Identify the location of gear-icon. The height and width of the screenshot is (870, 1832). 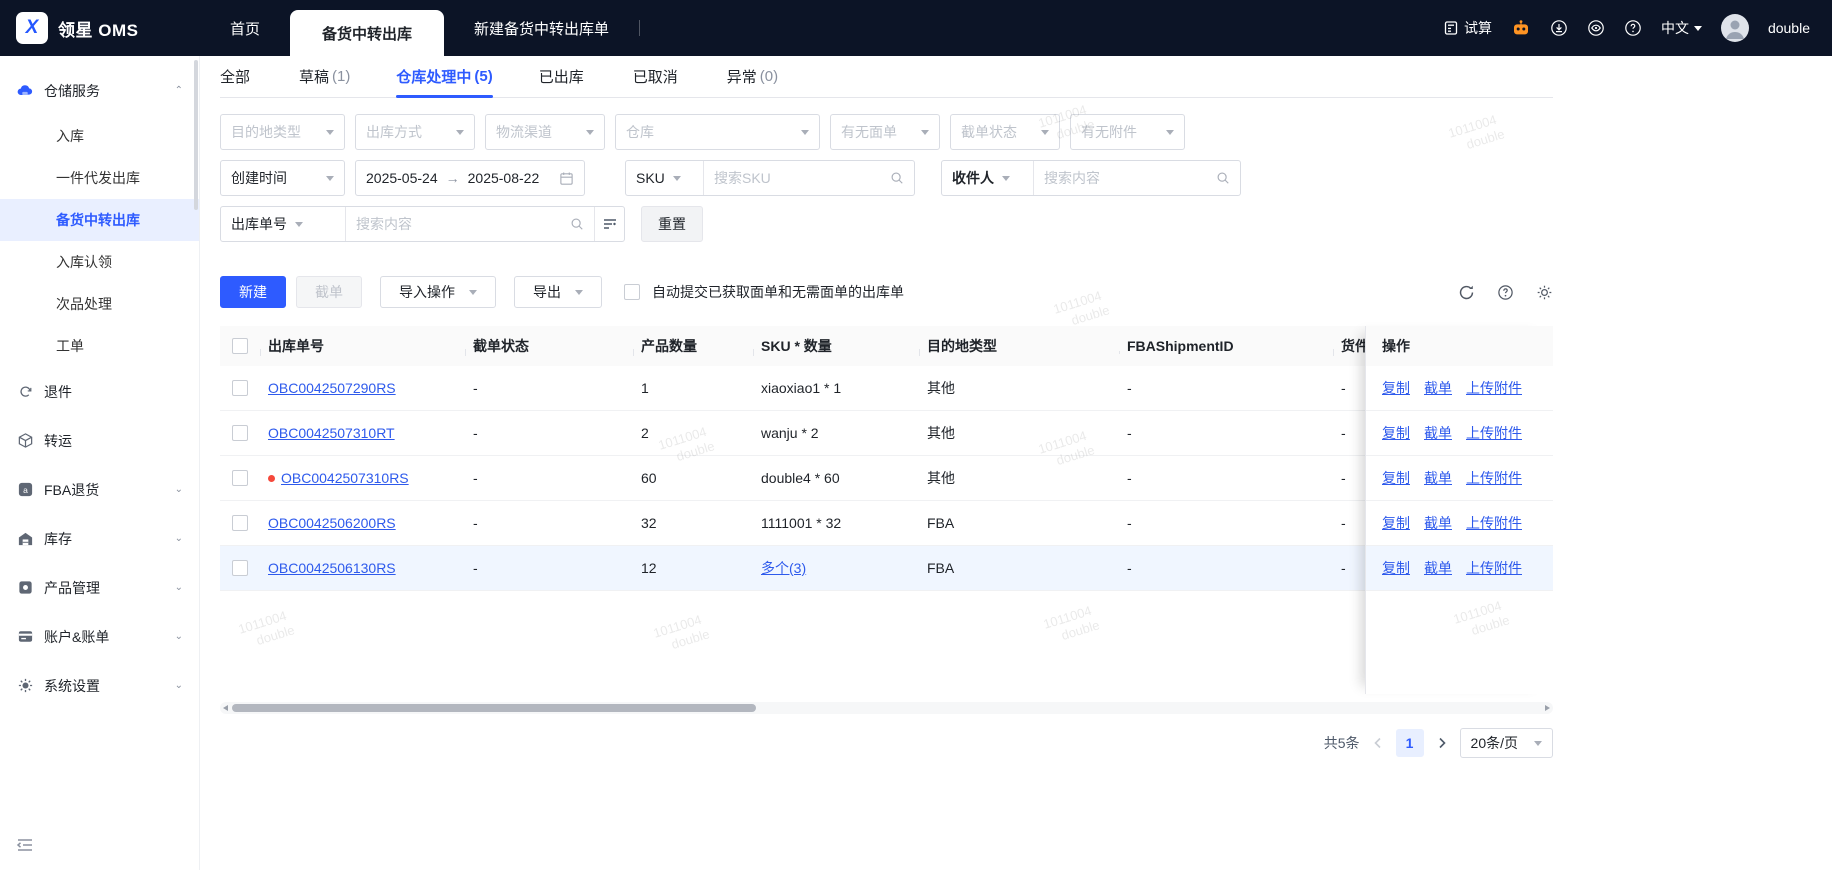
(25, 685).